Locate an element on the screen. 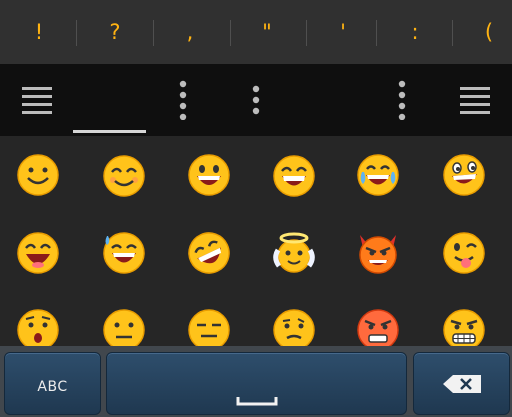  laughing-face-icon is located at coordinates (38, 253).